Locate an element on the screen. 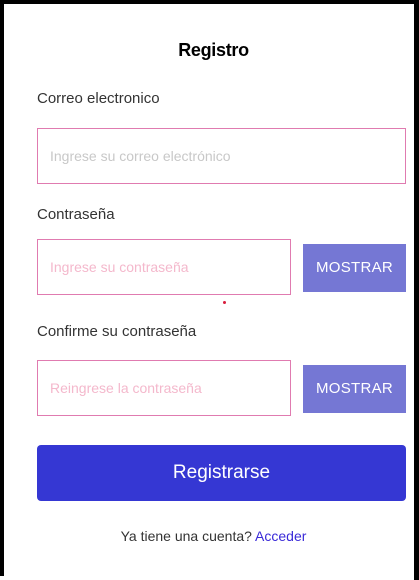 The width and height of the screenshot is (419, 580). login-link: Acceder is located at coordinates (280, 536).